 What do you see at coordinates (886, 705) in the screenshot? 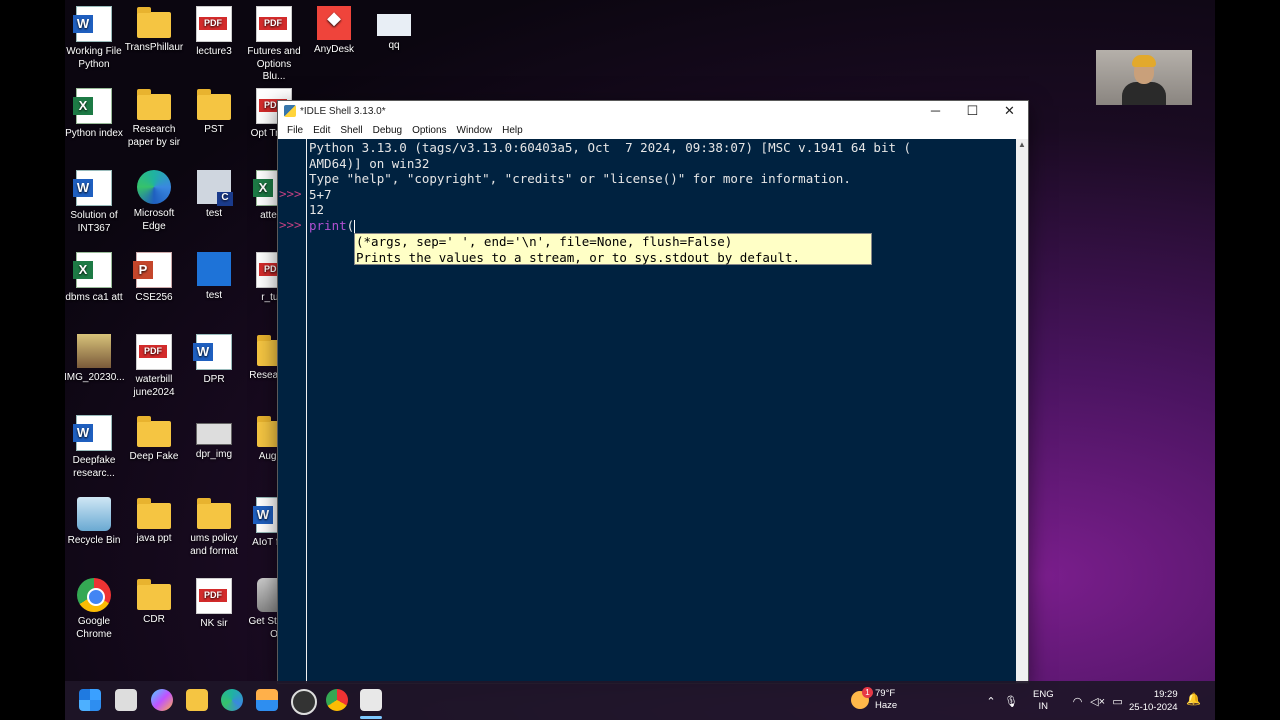
I see `weather-desc: Haze` at bounding box center [886, 705].